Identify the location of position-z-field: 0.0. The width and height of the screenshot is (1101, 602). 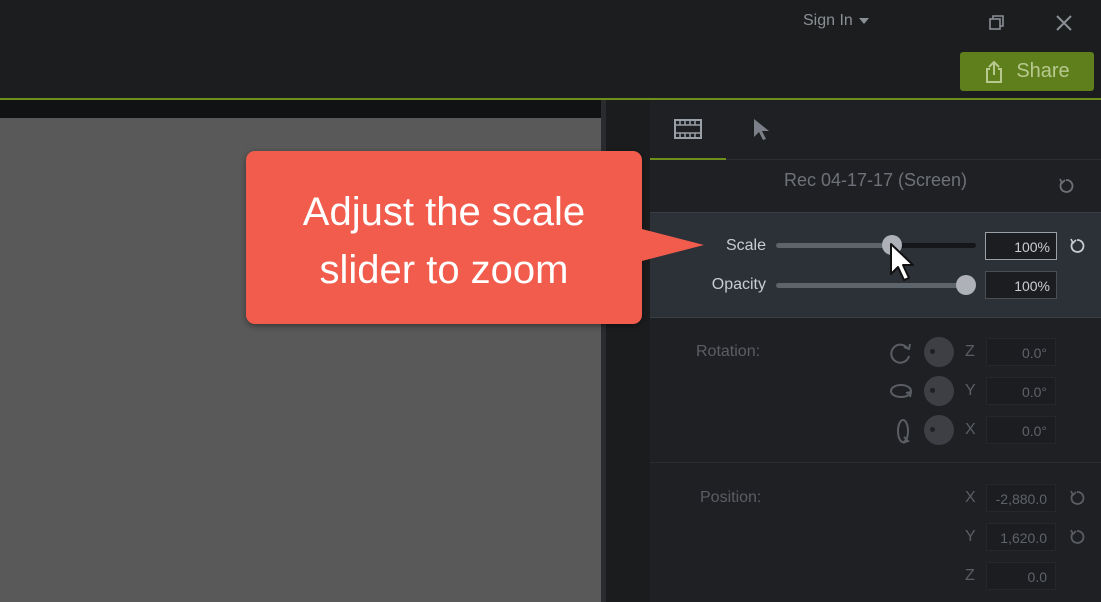
(1021, 576).